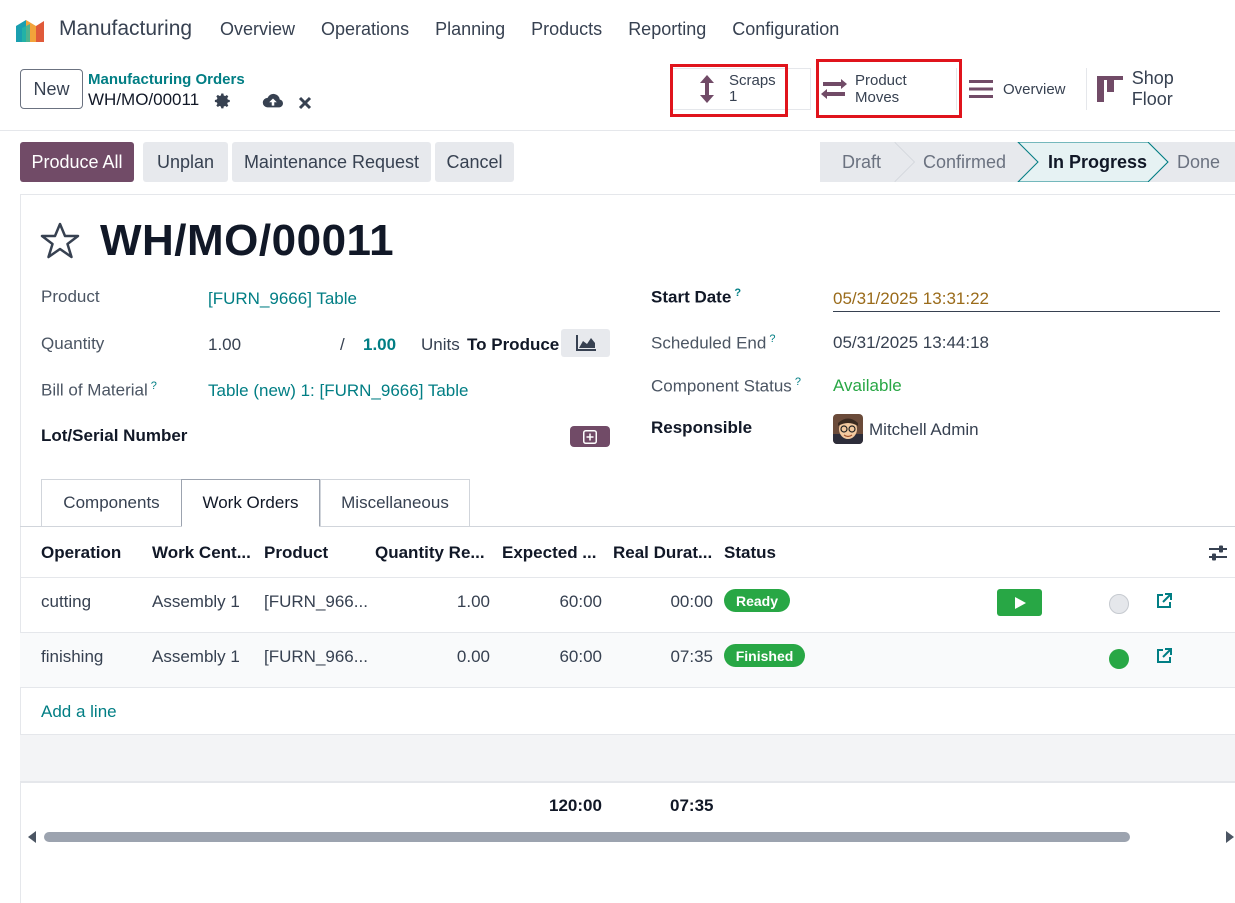 This screenshot has width=1235, height=903. I want to click on row-operation: cutting, so click(66, 601).